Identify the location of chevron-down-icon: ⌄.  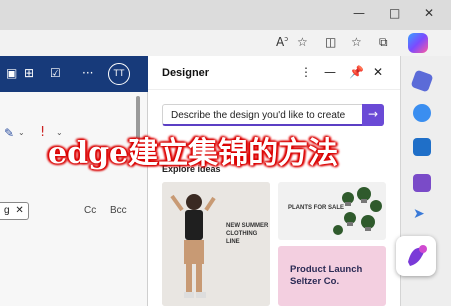
(21, 132).